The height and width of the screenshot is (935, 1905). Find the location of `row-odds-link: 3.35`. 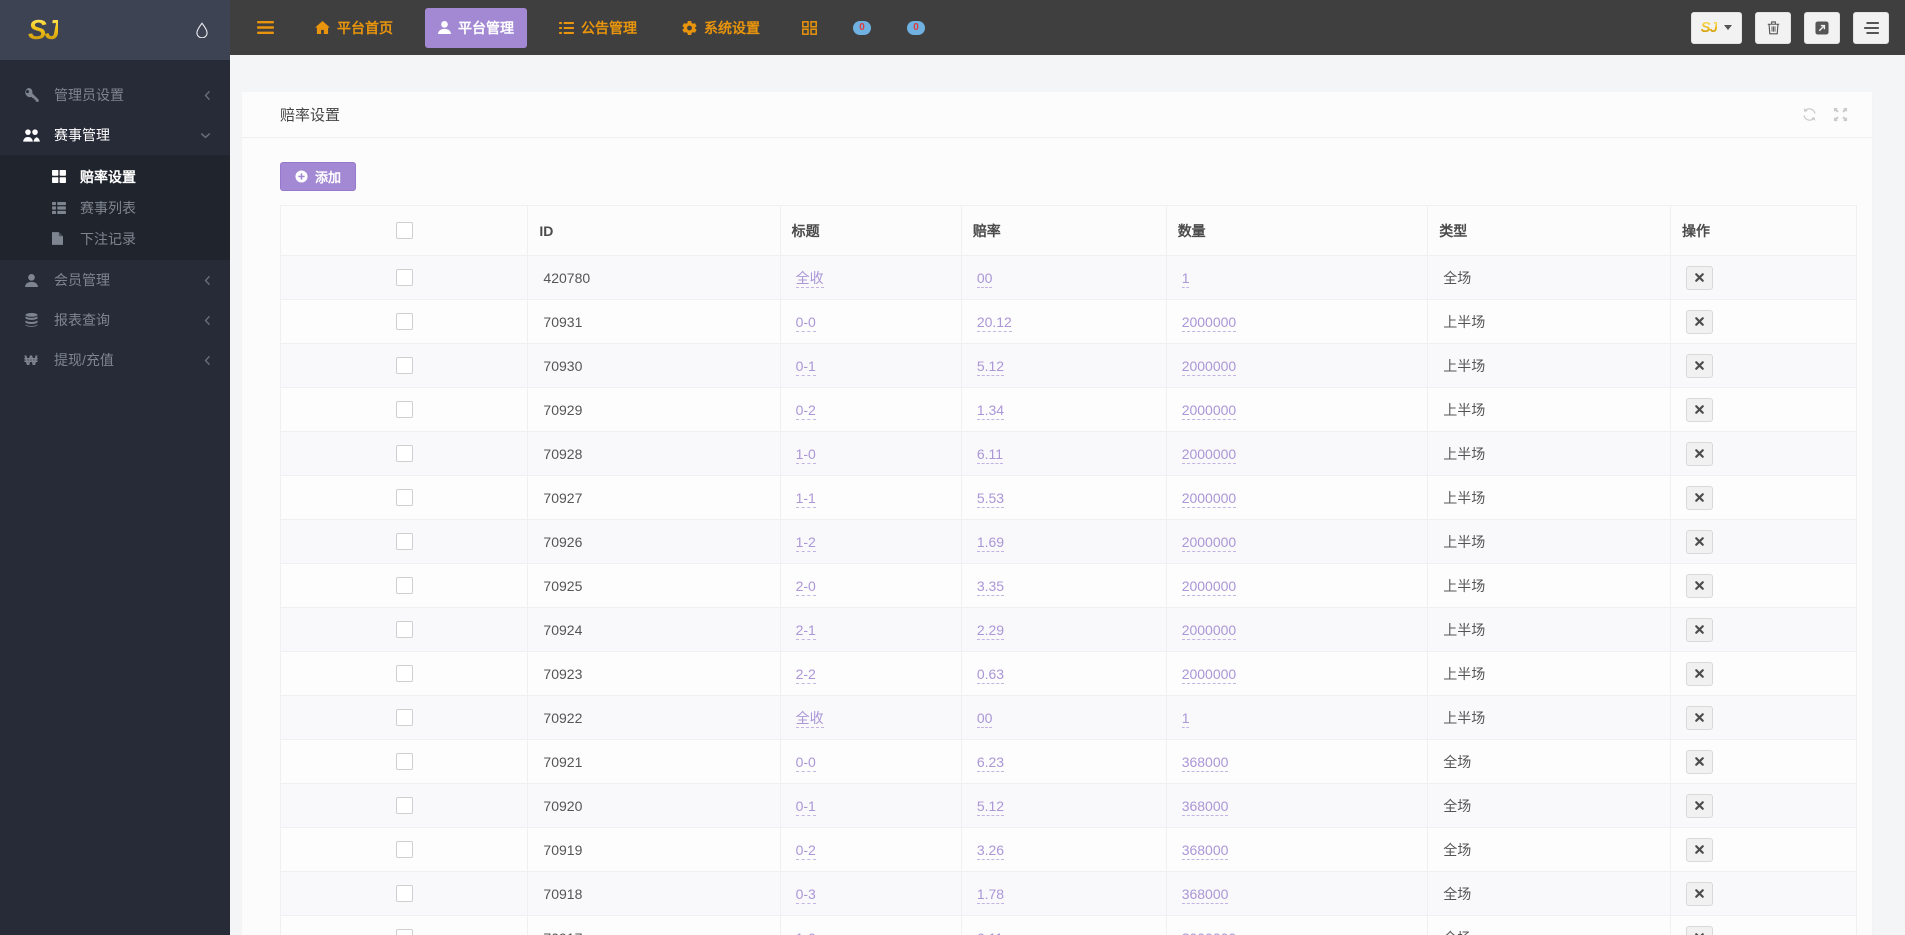

row-odds-link: 3.35 is located at coordinates (990, 586).